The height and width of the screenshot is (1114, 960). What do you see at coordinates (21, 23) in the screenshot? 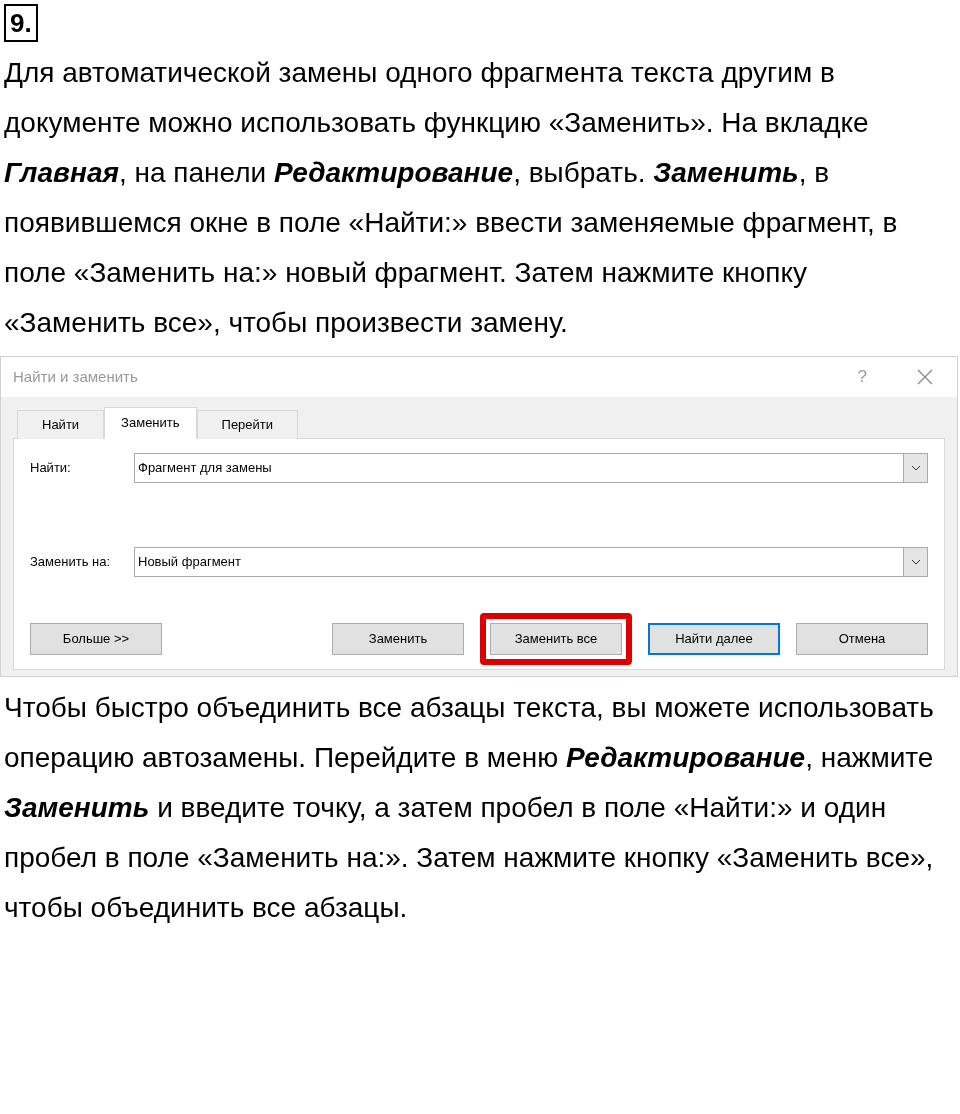
I see `task-number: 9.` at bounding box center [21, 23].